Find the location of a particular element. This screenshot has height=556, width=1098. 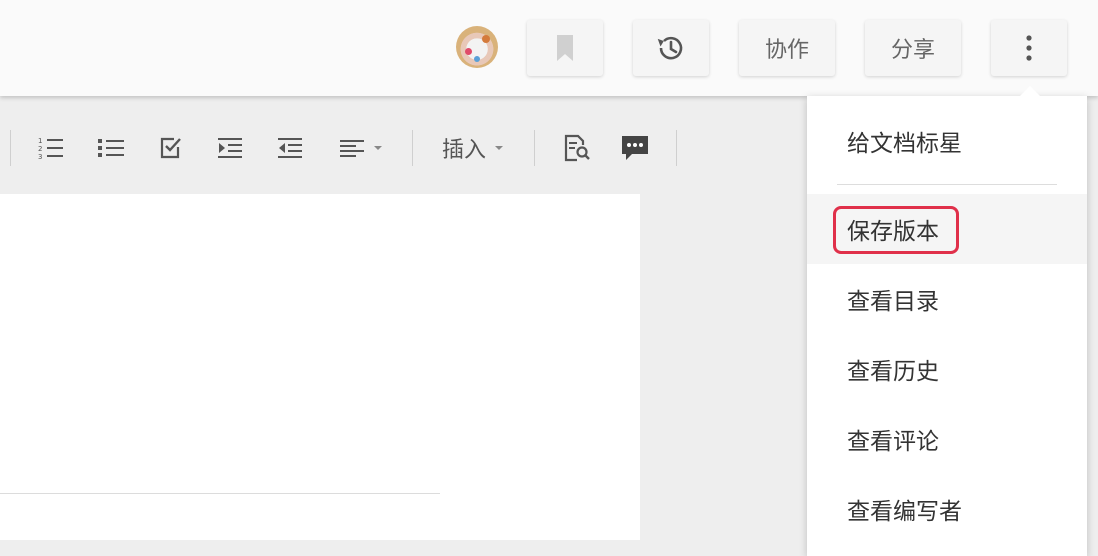

bookmark-button is located at coordinates (565, 48).